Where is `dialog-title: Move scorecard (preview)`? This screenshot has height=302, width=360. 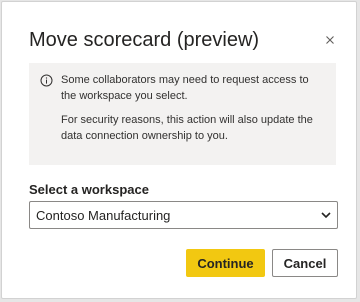 dialog-title: Move scorecard (preview) is located at coordinates (144, 40).